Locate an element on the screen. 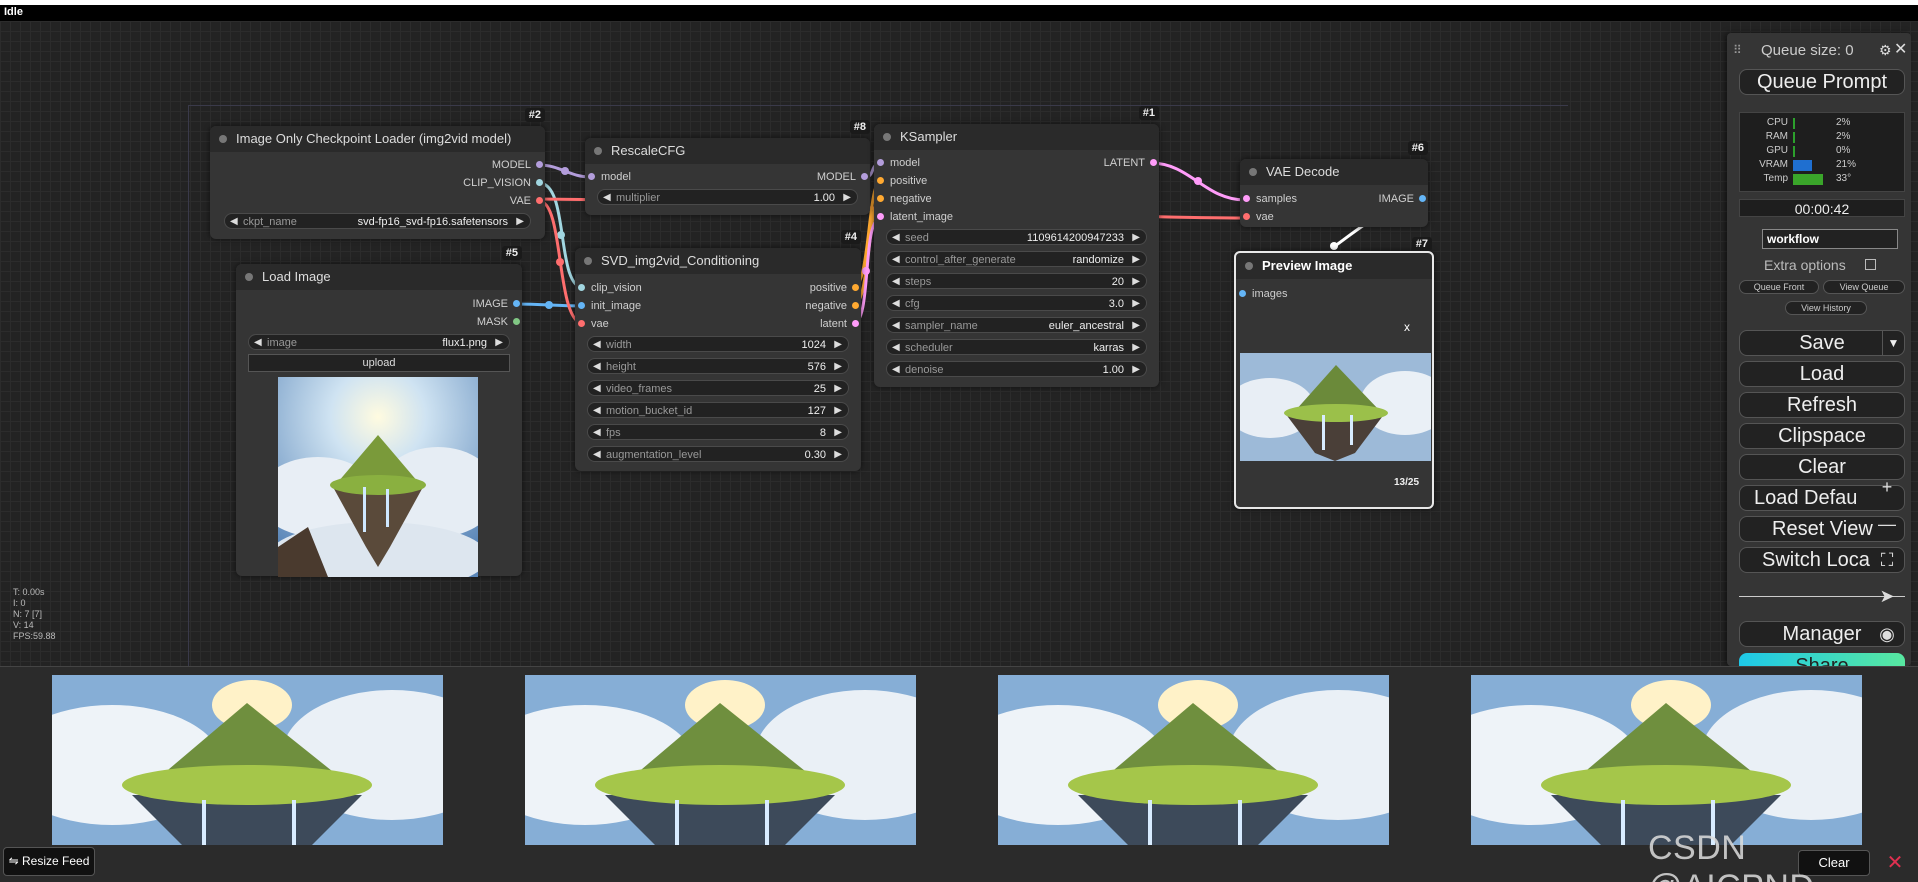  widget-cfg: ◀ cfg 3.0 ▶ is located at coordinates (1016, 303).